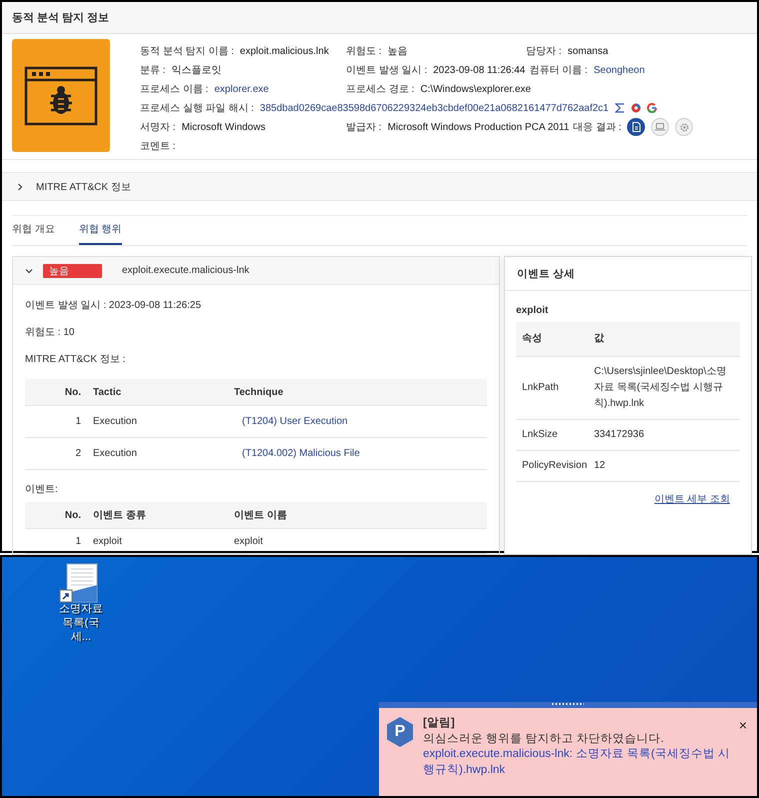 The height and width of the screenshot is (798, 759). I want to click on technique-link: (T1204) User Execution, so click(291, 421).